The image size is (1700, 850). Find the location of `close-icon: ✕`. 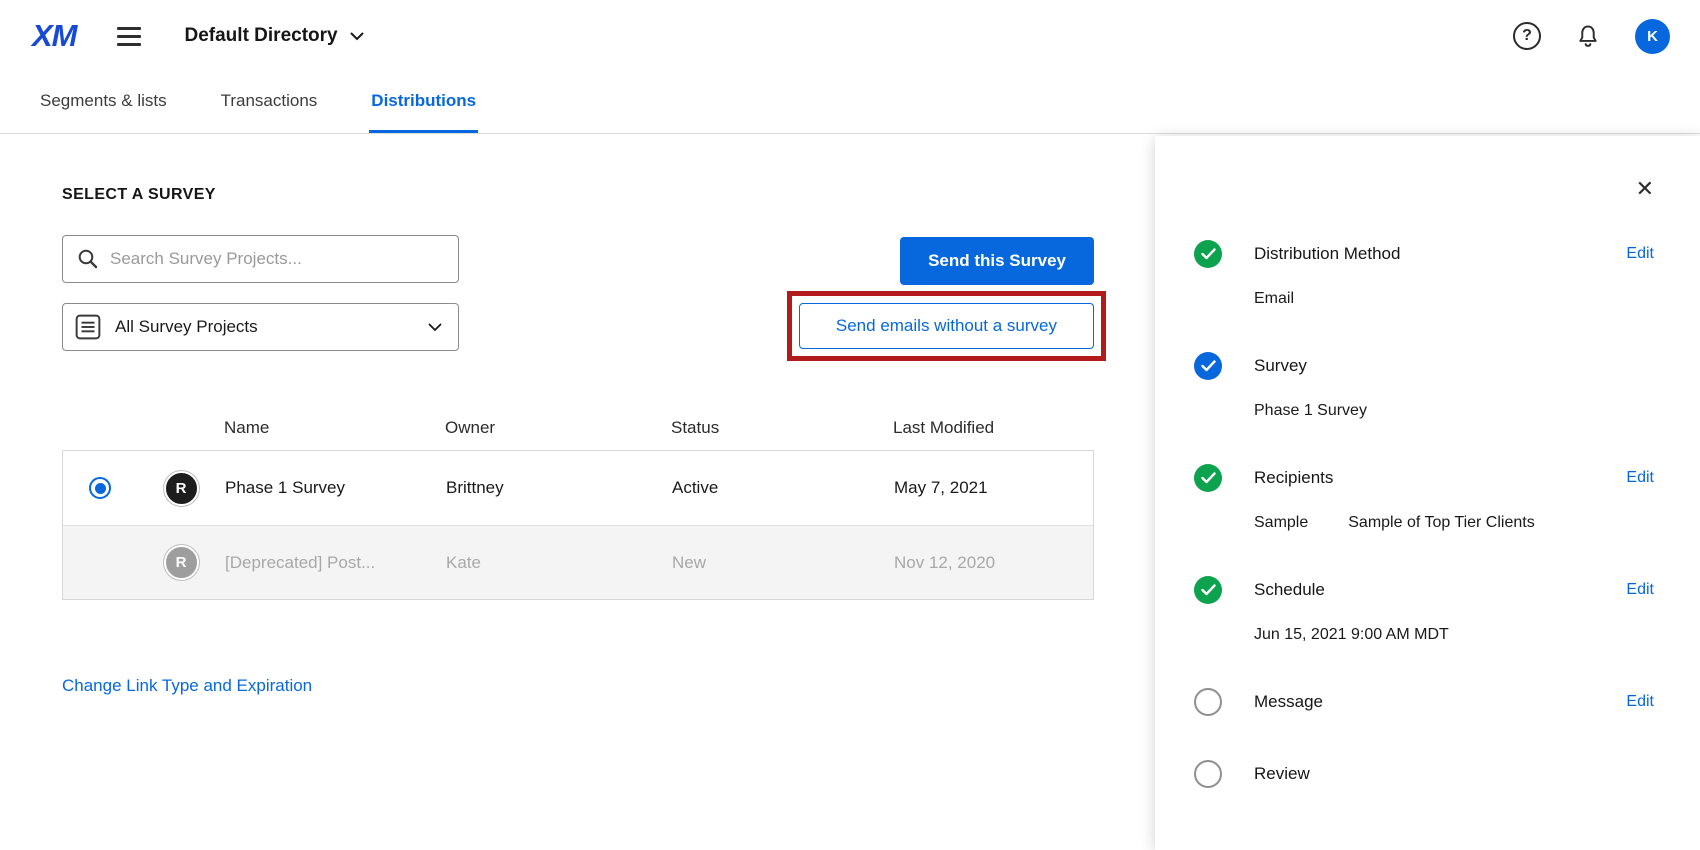

close-icon: ✕ is located at coordinates (1645, 189).